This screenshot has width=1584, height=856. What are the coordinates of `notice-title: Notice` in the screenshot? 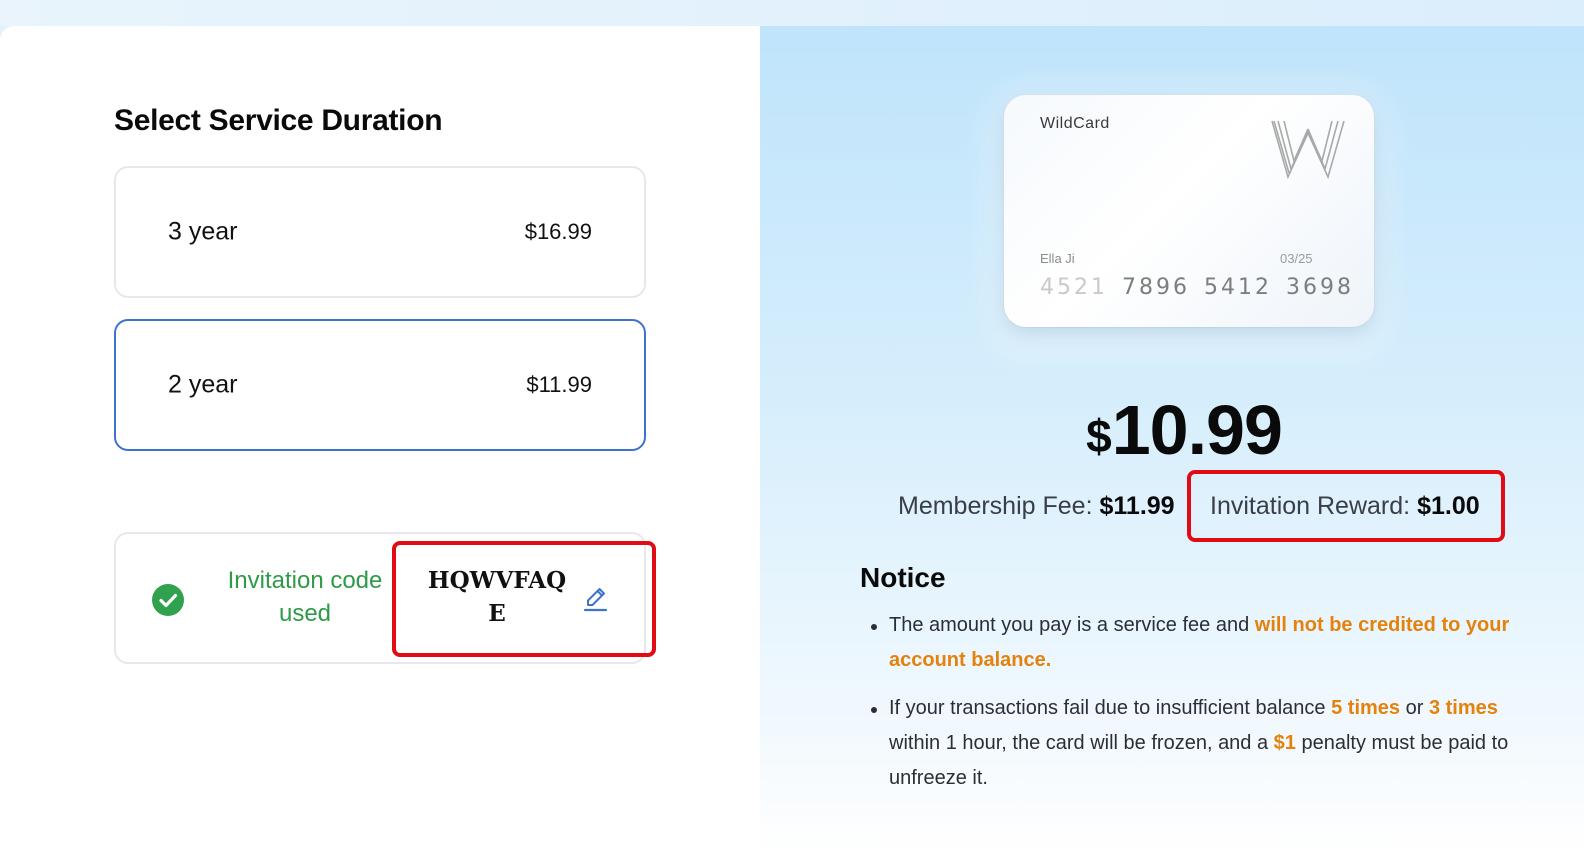 It's located at (903, 577).